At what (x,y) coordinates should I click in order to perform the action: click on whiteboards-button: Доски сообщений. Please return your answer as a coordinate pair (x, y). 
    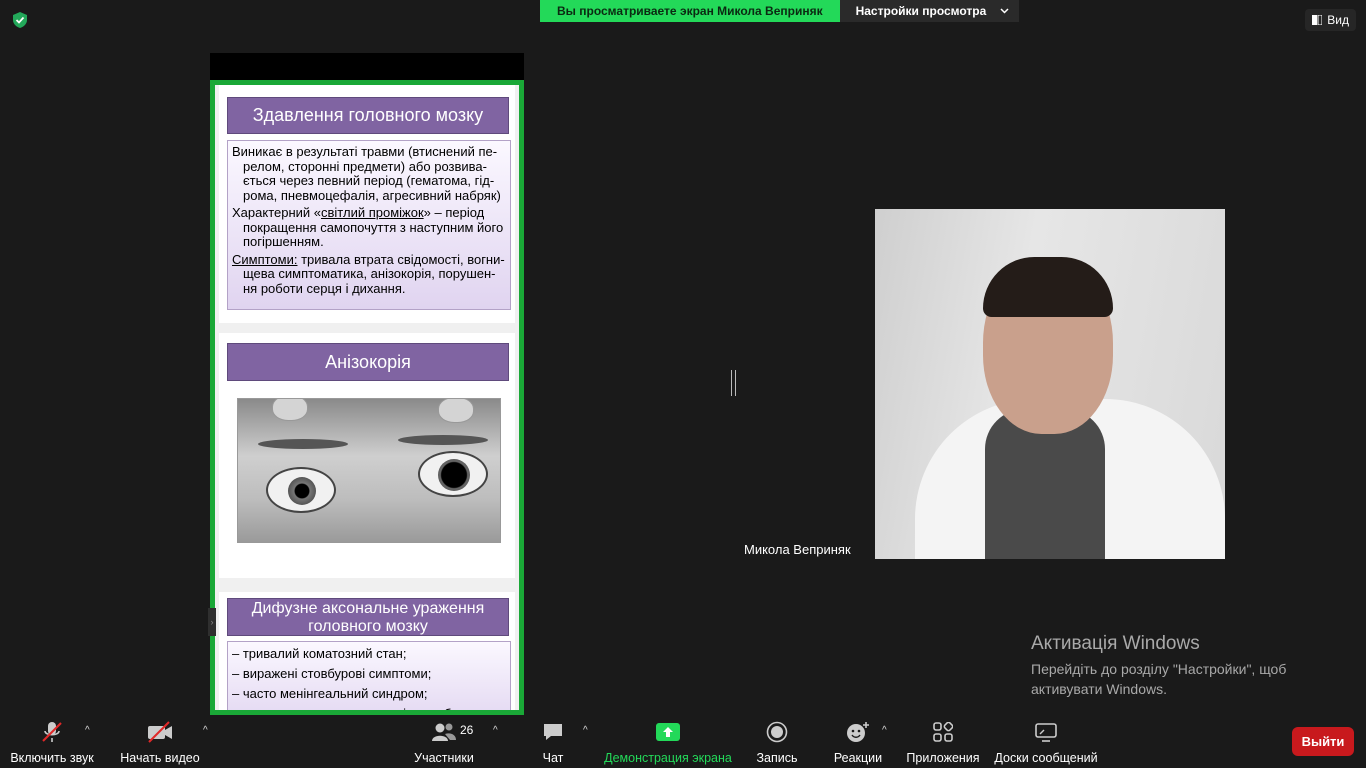
    Looking at the image, I should click on (1046, 743).